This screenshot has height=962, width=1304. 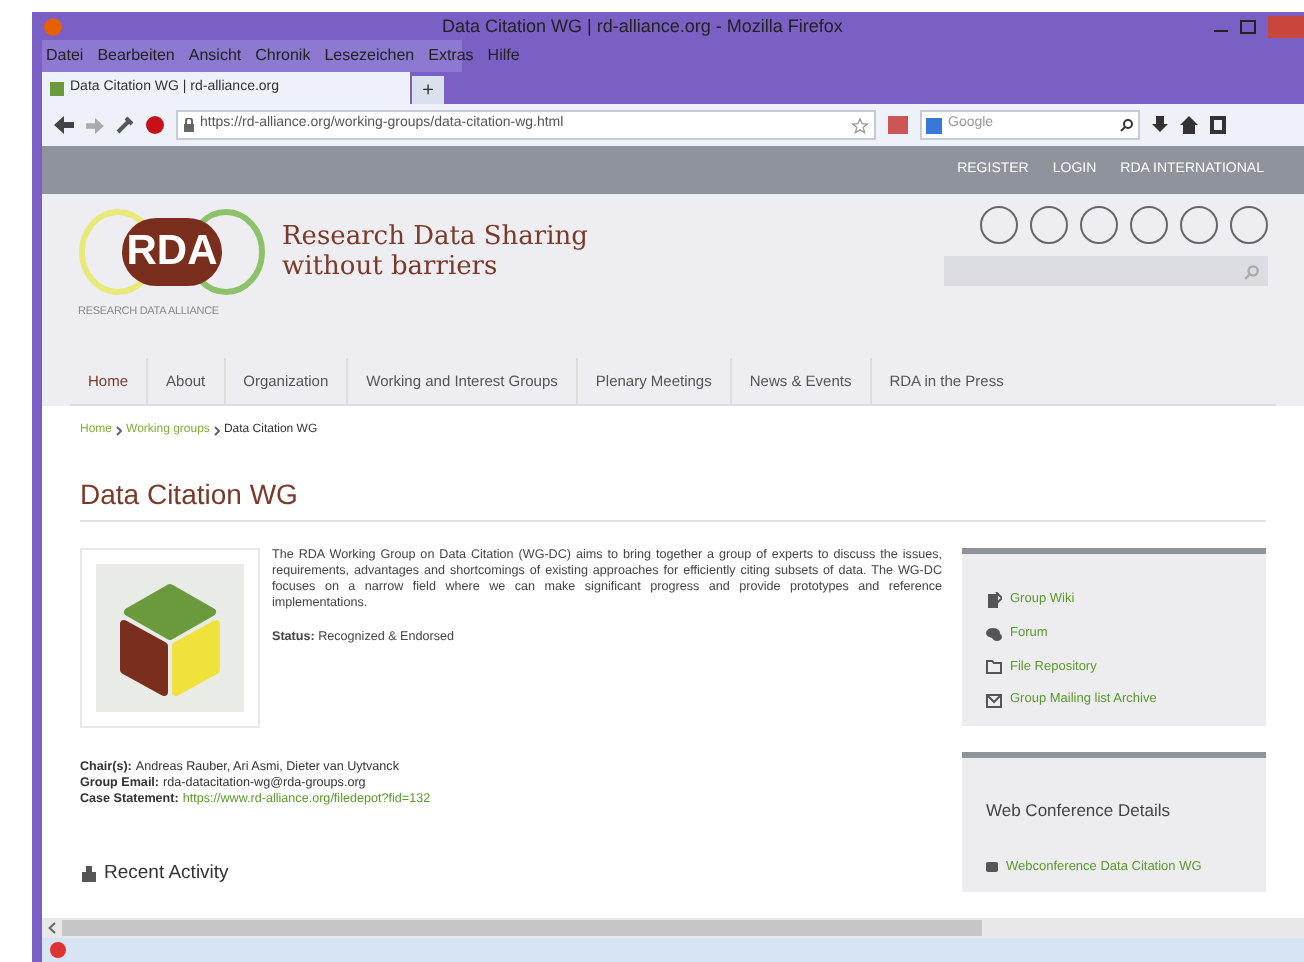 I want to click on menu-item: Lesezeichen, so click(x=369, y=56).